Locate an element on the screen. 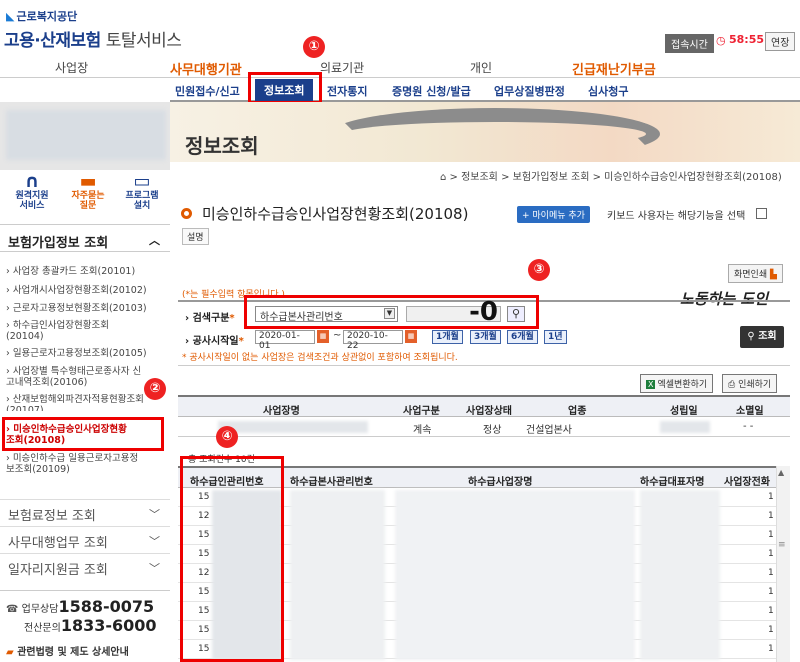 The image size is (800, 662). search-button: ⚲ 조회 is located at coordinates (762, 337).